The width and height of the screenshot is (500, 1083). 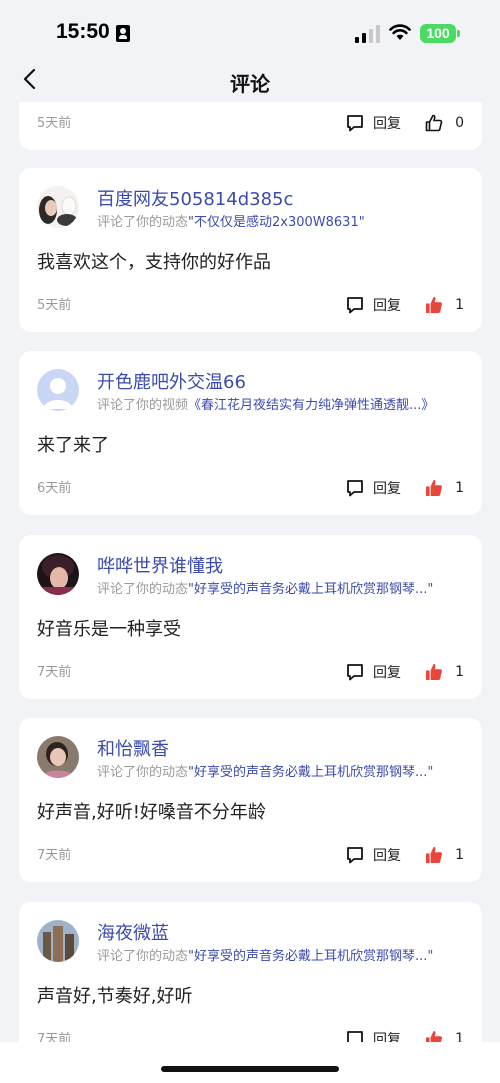 I want to click on username: 海夜微蓝, so click(x=133, y=932).